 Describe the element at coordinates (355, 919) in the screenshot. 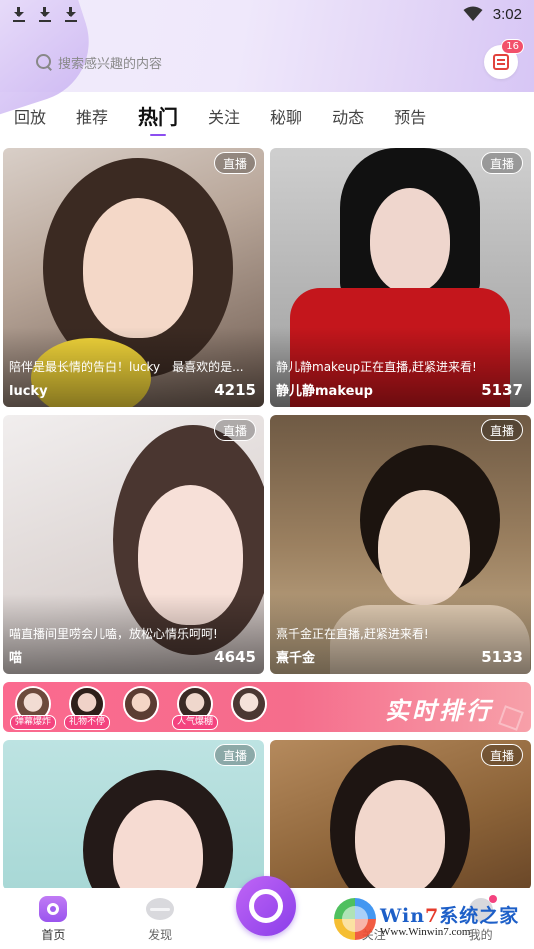

I see `windows-logo-icon` at that location.